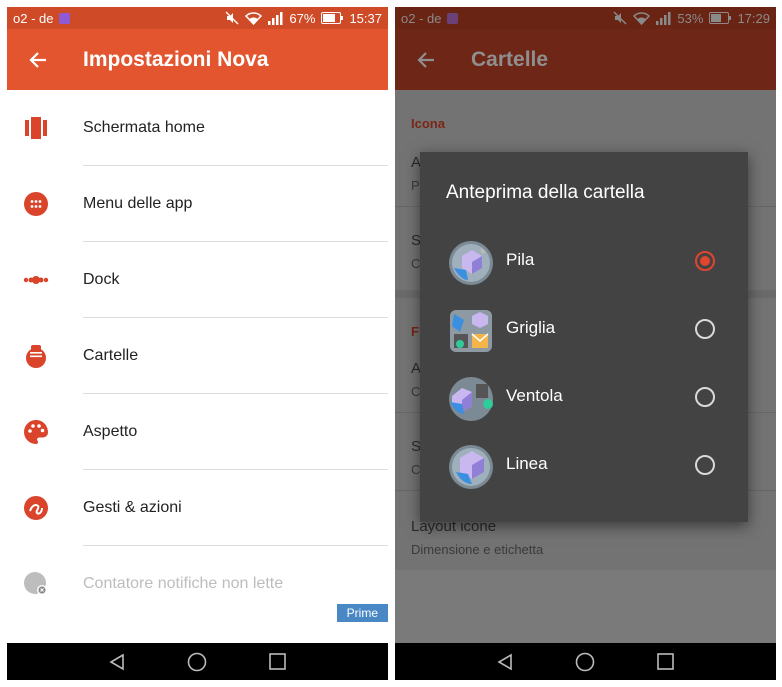 The width and height of the screenshot is (782, 687). Describe the element at coordinates (362, 613) in the screenshot. I see `prime-badge: Prime` at that location.